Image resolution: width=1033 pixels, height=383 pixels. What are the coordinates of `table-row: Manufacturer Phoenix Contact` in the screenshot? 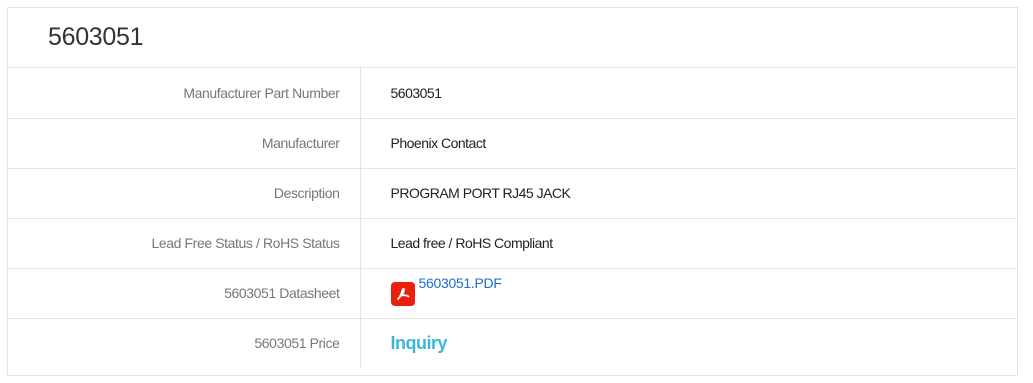 It's located at (512, 143).